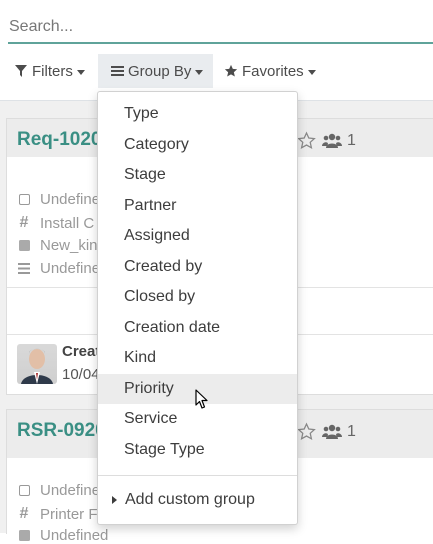 This screenshot has width=433, height=544. Describe the element at coordinates (149, 388) in the screenshot. I see `option-label: Priority` at that location.